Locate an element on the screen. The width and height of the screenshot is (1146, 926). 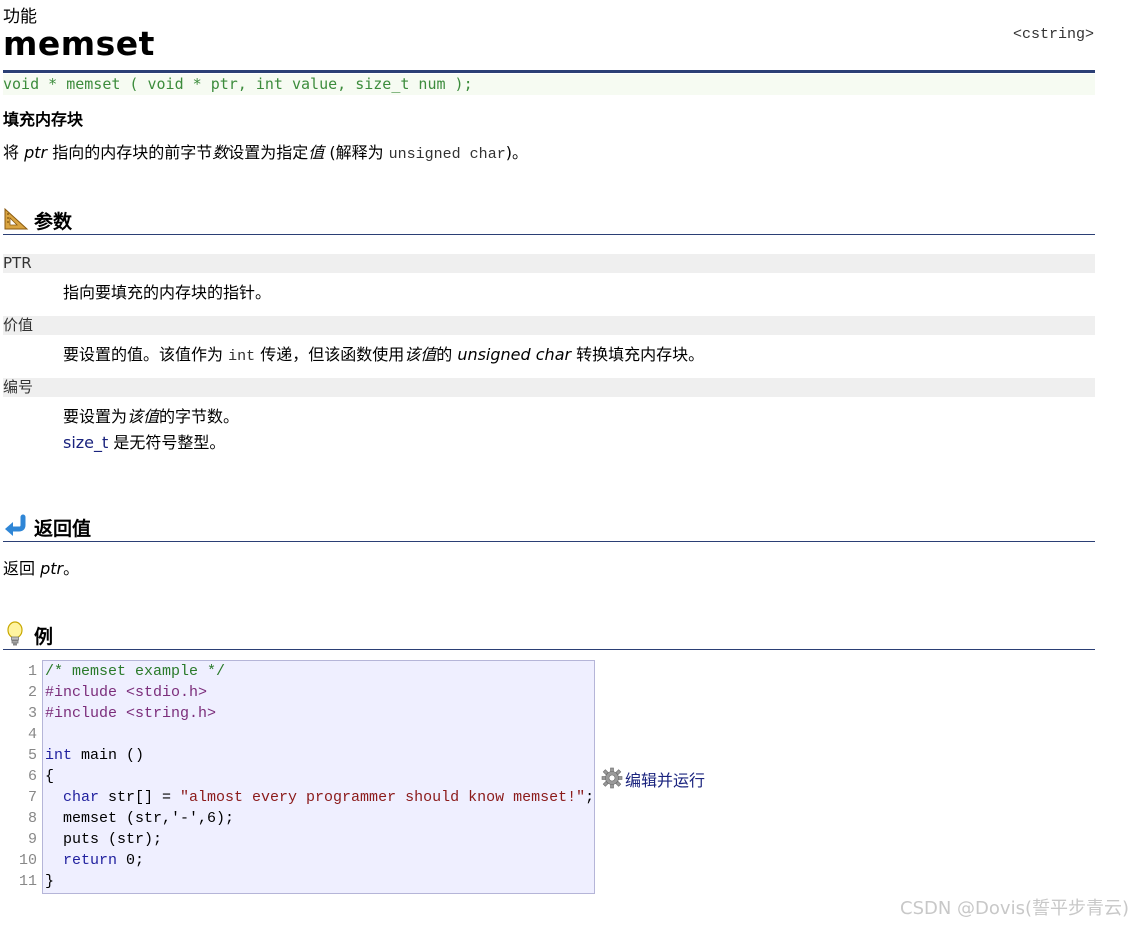
line-number: 10 is located at coordinates (27, 860).